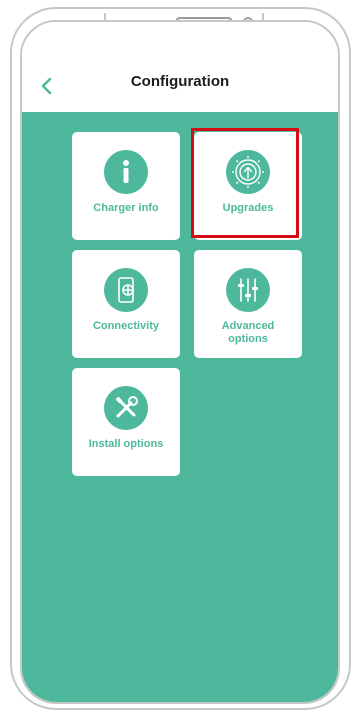 The image size is (357, 713). Describe the element at coordinates (248, 332) in the screenshot. I see `tile-label: Advanced options` at that location.